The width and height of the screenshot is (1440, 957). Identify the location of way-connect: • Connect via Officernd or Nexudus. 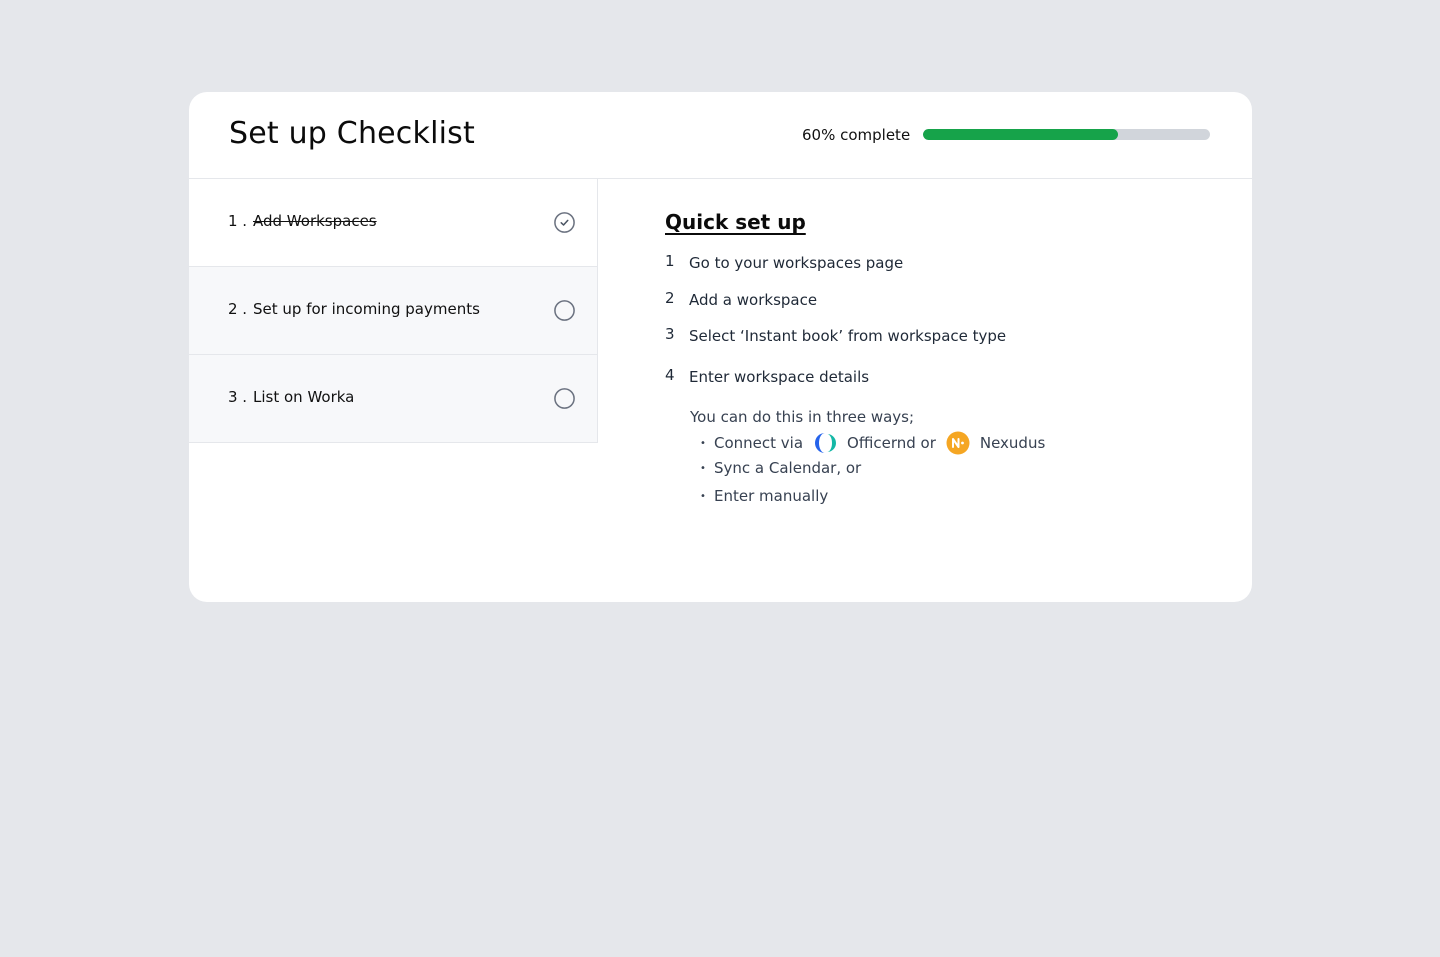
(872, 443).